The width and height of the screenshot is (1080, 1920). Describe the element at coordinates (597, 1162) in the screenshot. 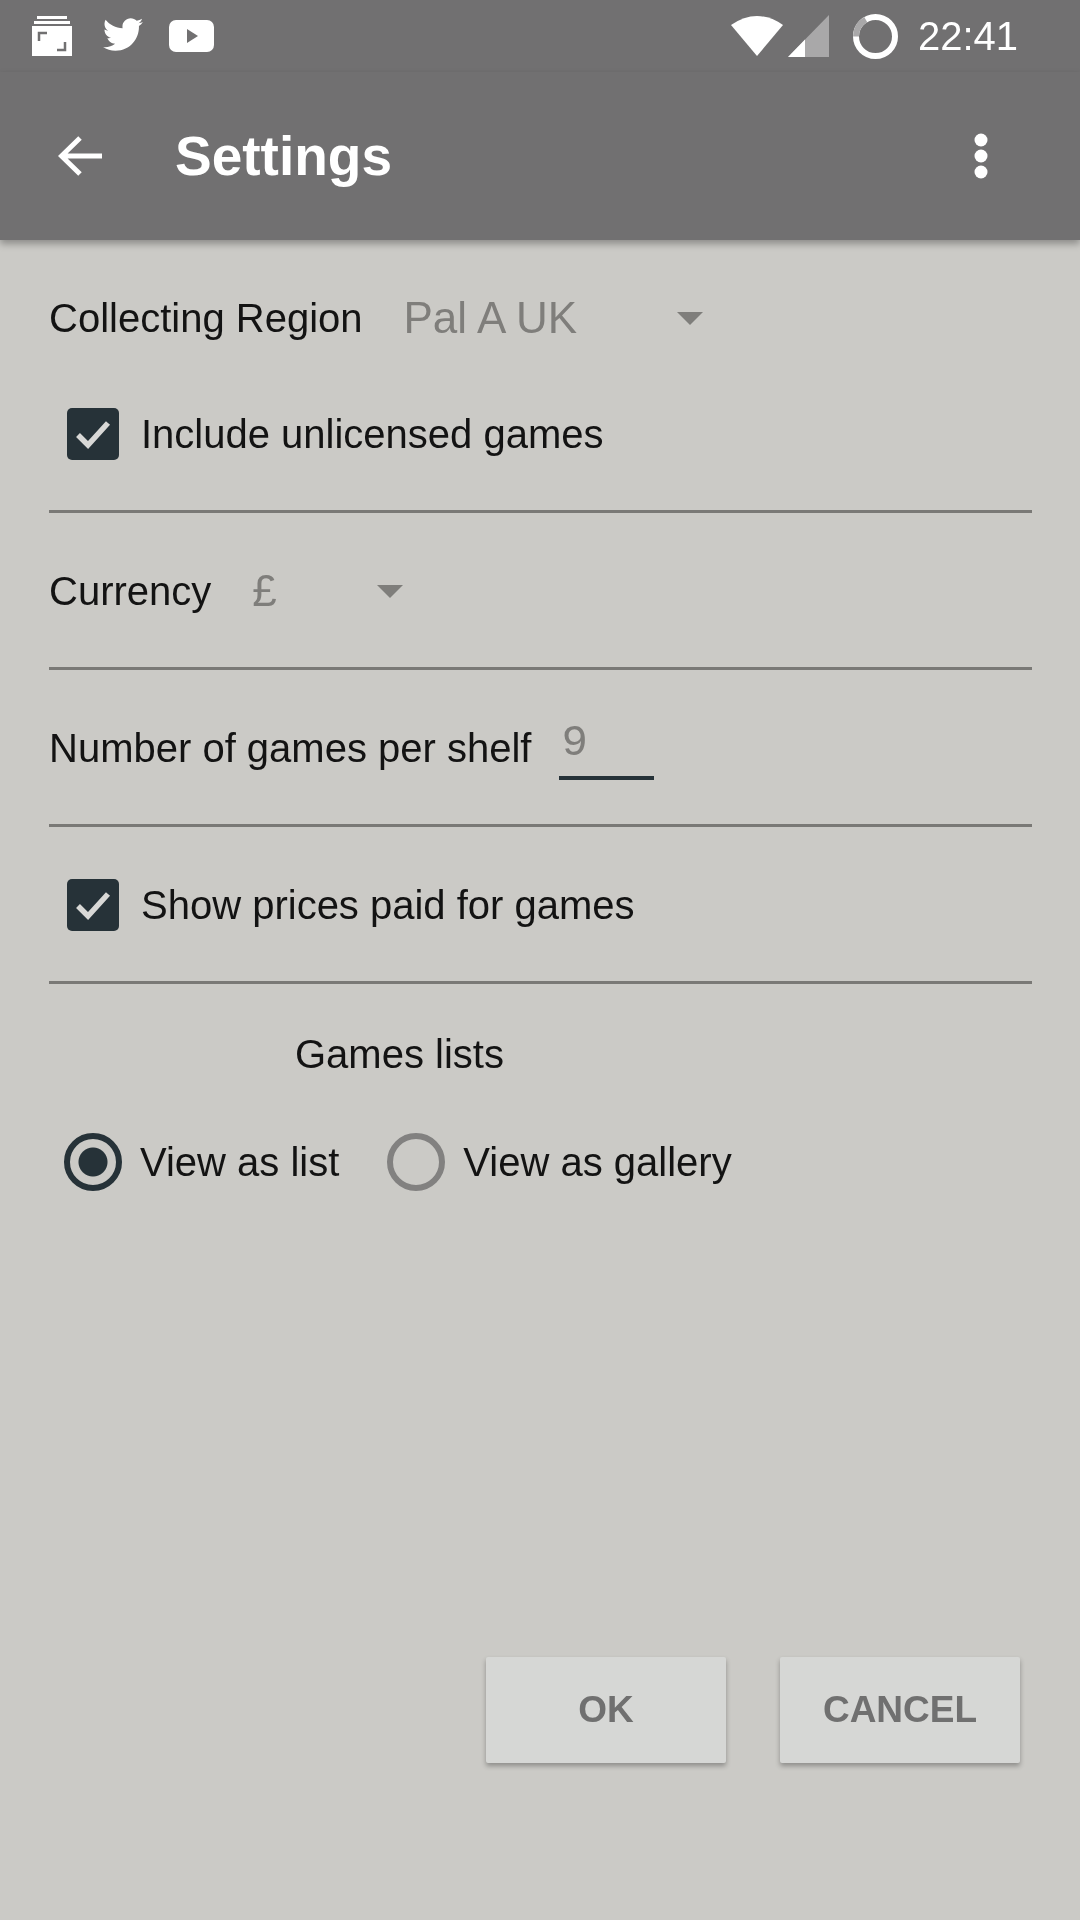

I see `radio-label: View as gallery` at that location.